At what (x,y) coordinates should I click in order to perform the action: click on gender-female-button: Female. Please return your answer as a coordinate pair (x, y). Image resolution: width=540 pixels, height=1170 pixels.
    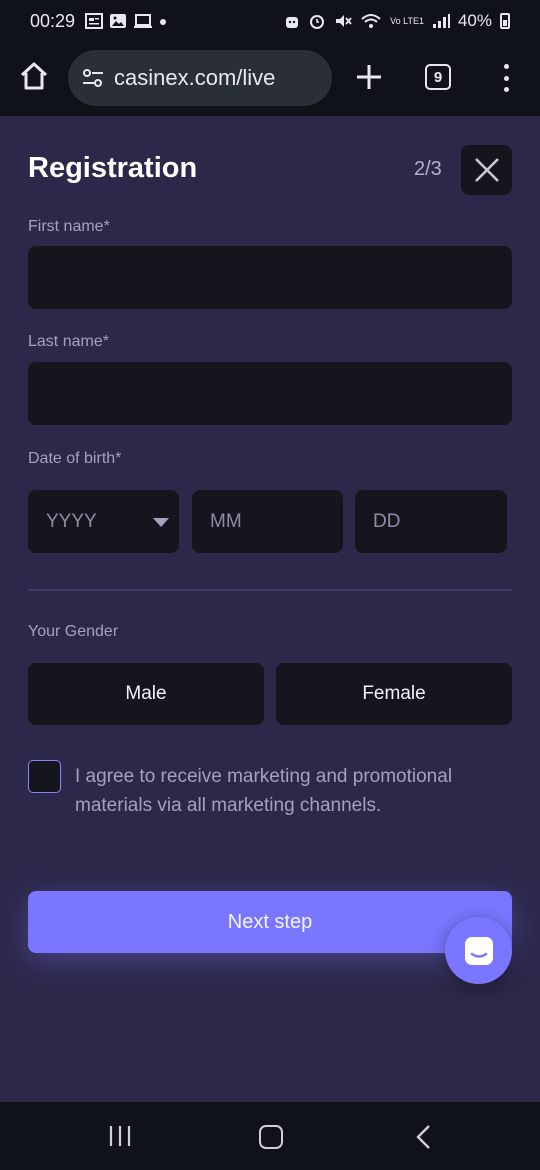
    Looking at the image, I should click on (394, 694).